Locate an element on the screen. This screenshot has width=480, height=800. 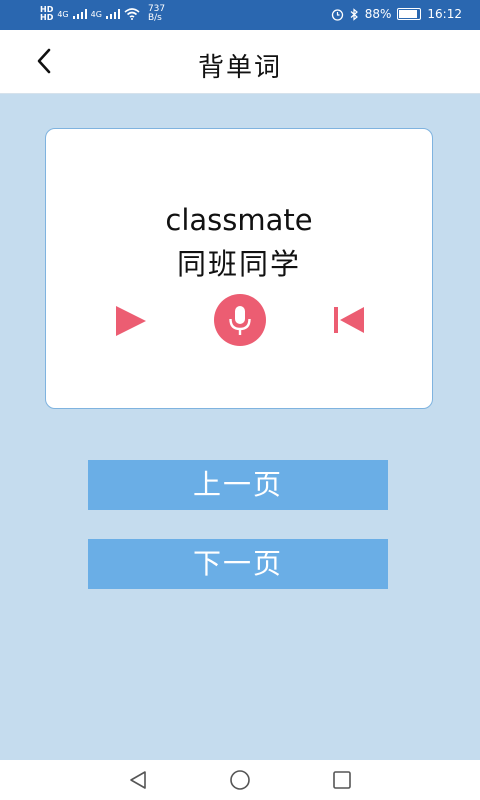
play-icon is located at coordinates (131, 321).